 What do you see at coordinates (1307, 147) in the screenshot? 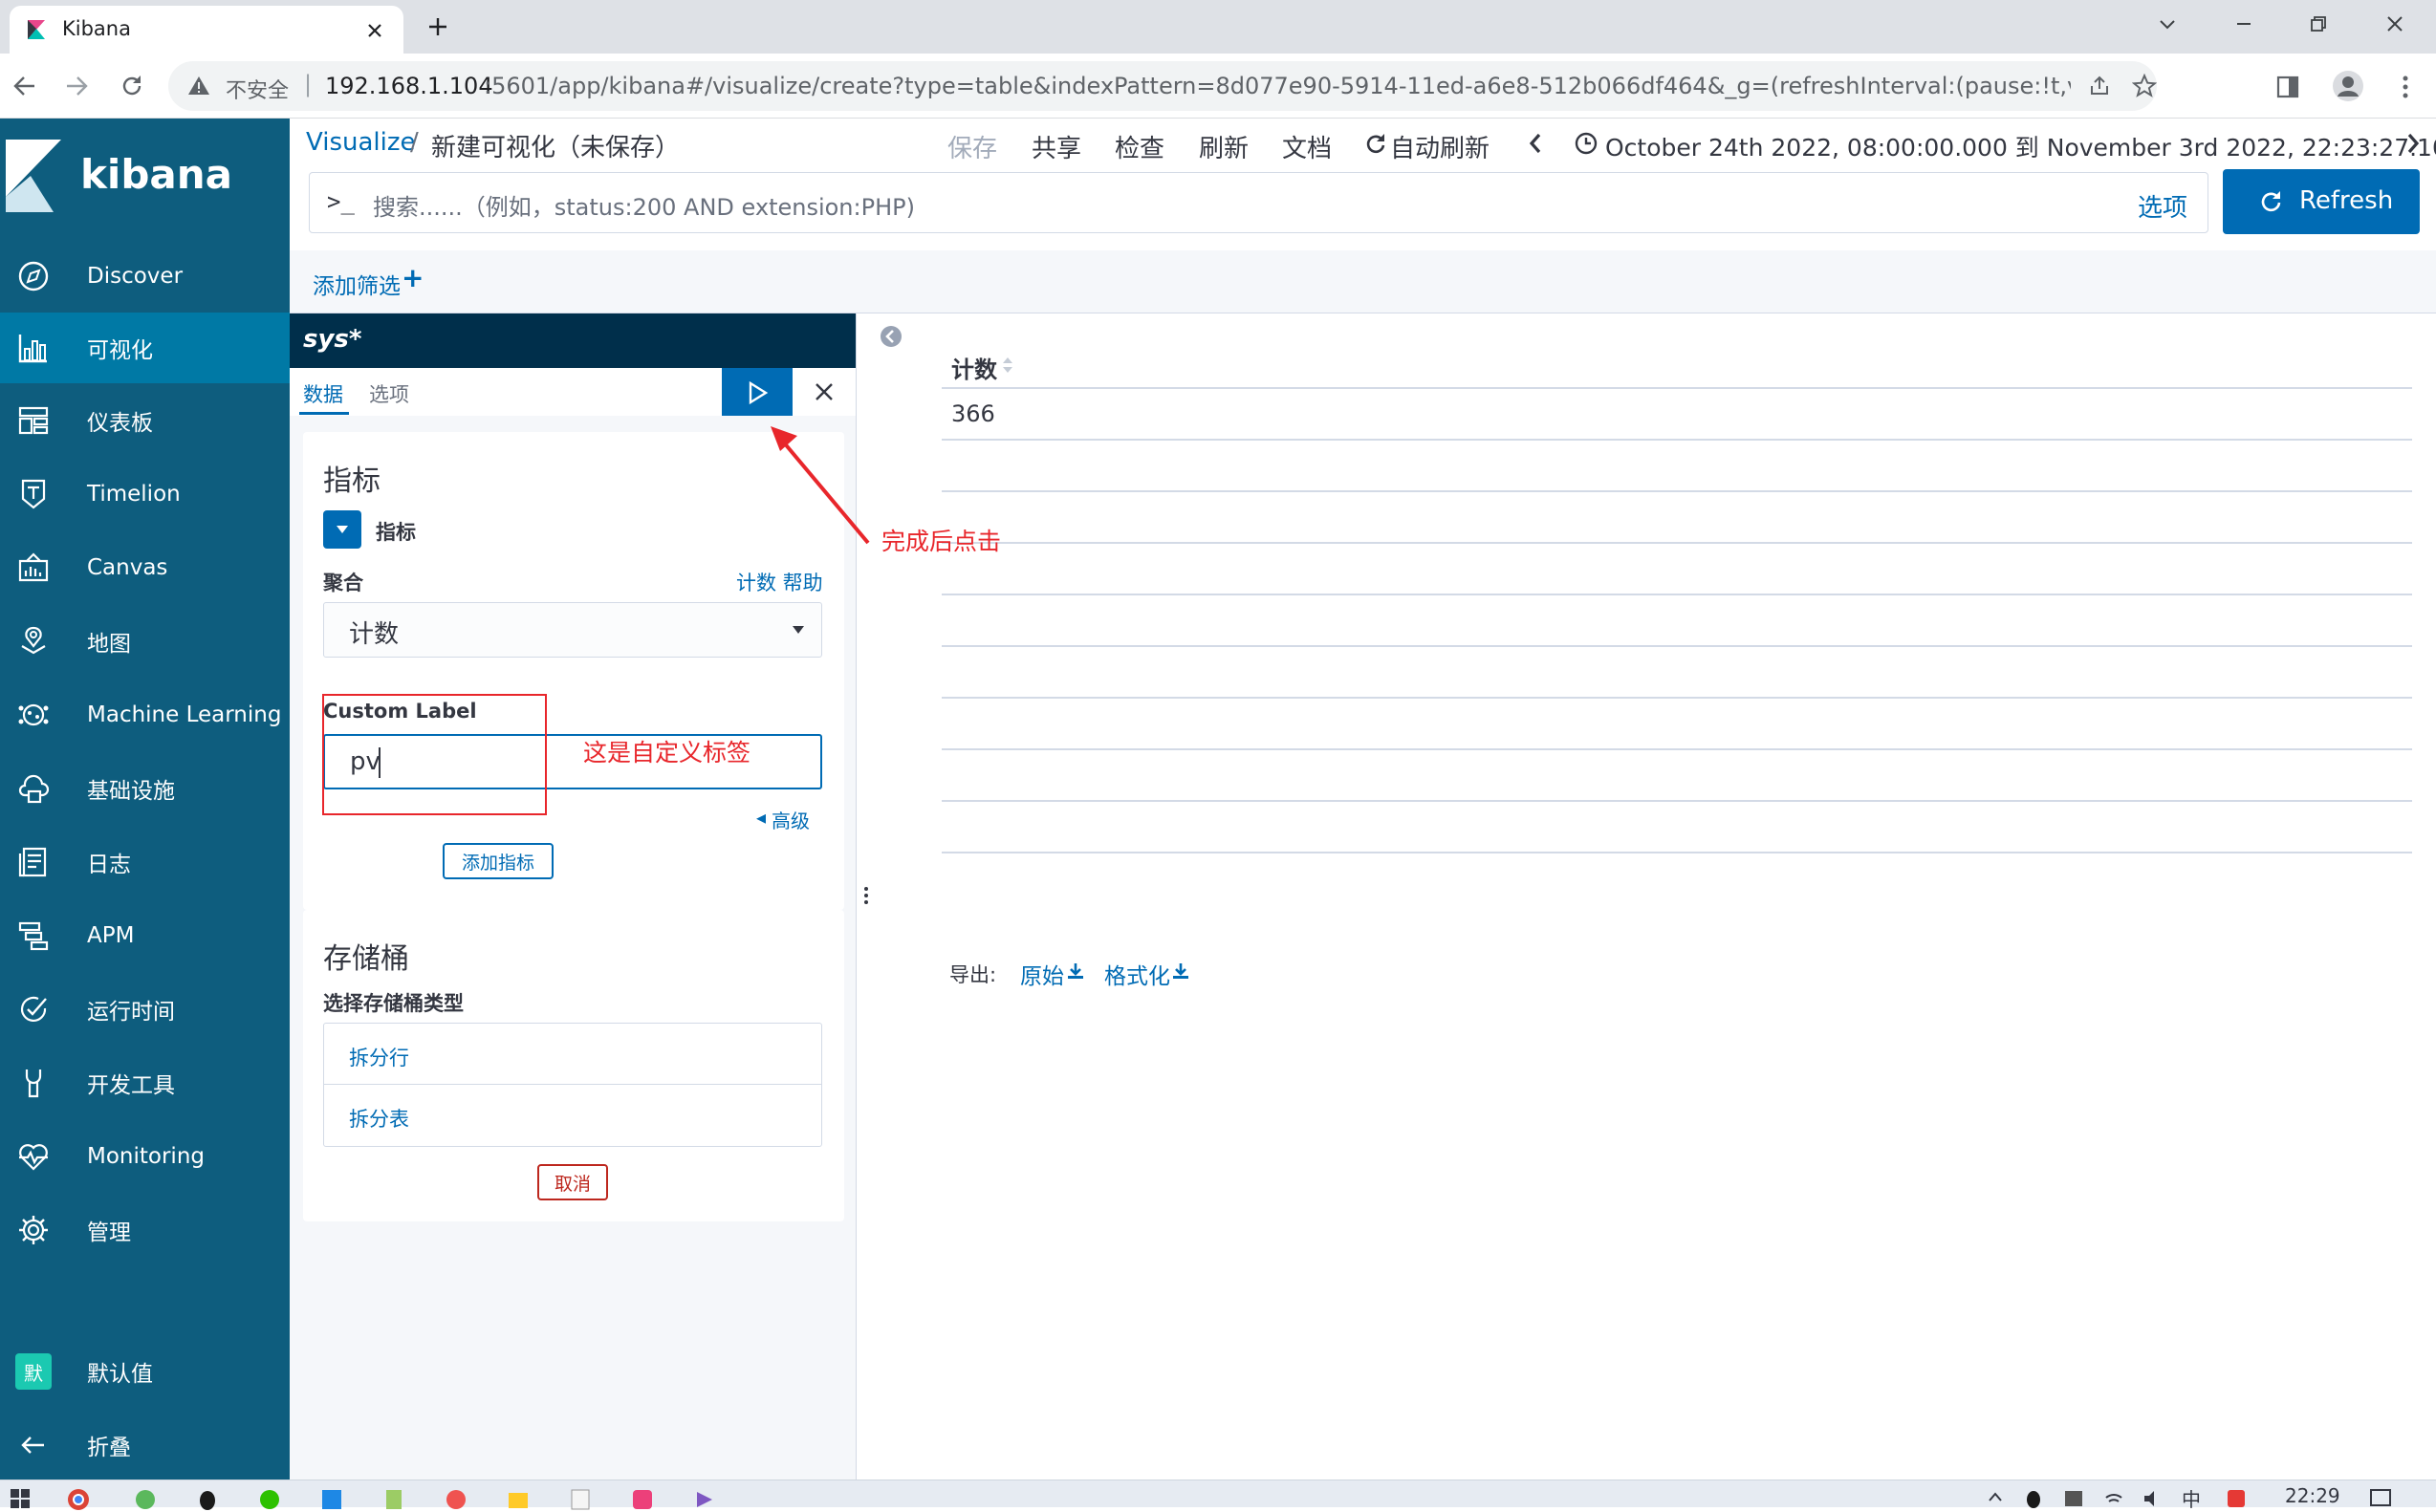
I see `docs-menu-item: 文档` at bounding box center [1307, 147].